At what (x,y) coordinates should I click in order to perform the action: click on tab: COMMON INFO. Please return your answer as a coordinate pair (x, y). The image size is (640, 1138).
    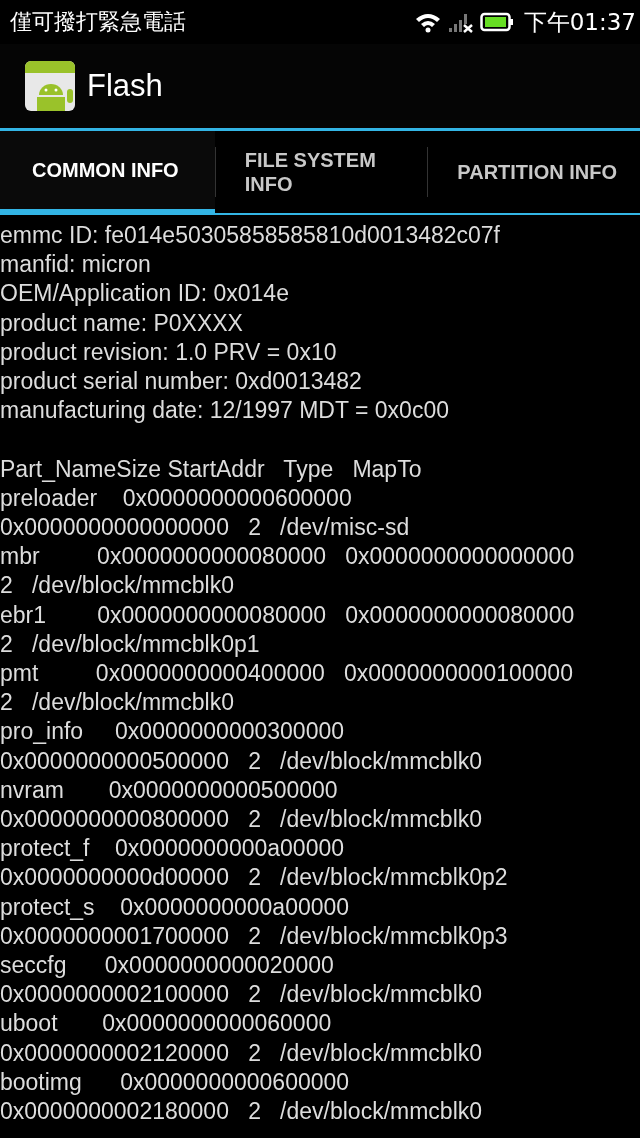
    Looking at the image, I should click on (107, 173).